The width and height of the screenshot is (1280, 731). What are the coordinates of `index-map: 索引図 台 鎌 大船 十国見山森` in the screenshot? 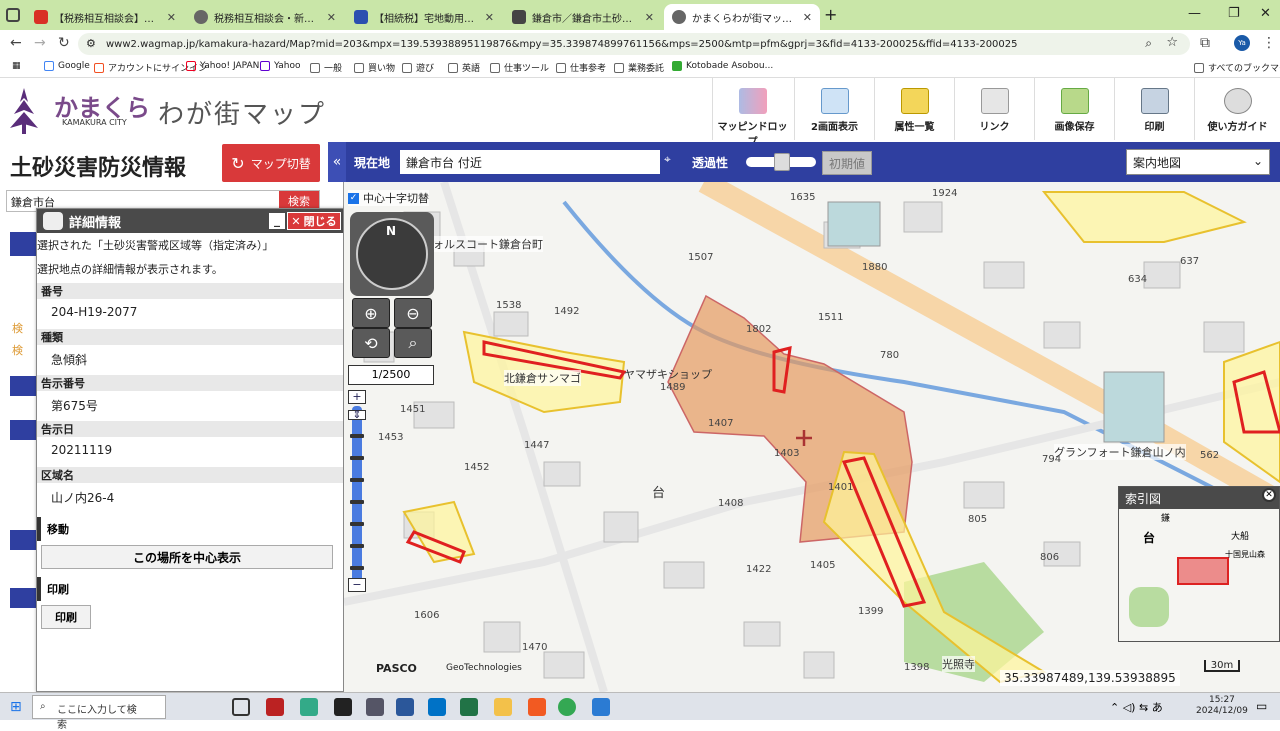 It's located at (1199, 564).